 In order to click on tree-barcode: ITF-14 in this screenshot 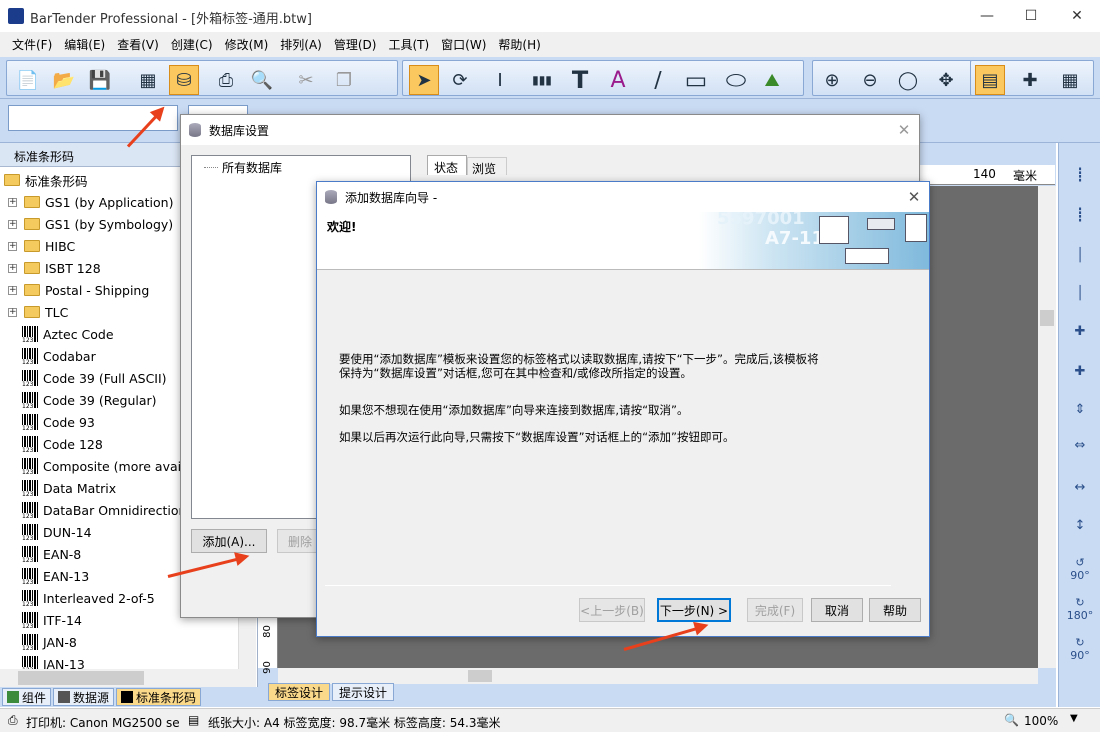, I will do `click(52, 620)`.